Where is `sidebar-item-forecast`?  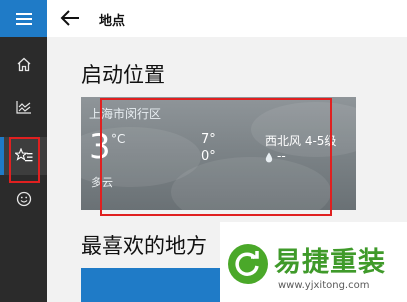 sidebar-item-forecast is located at coordinates (23, 64).